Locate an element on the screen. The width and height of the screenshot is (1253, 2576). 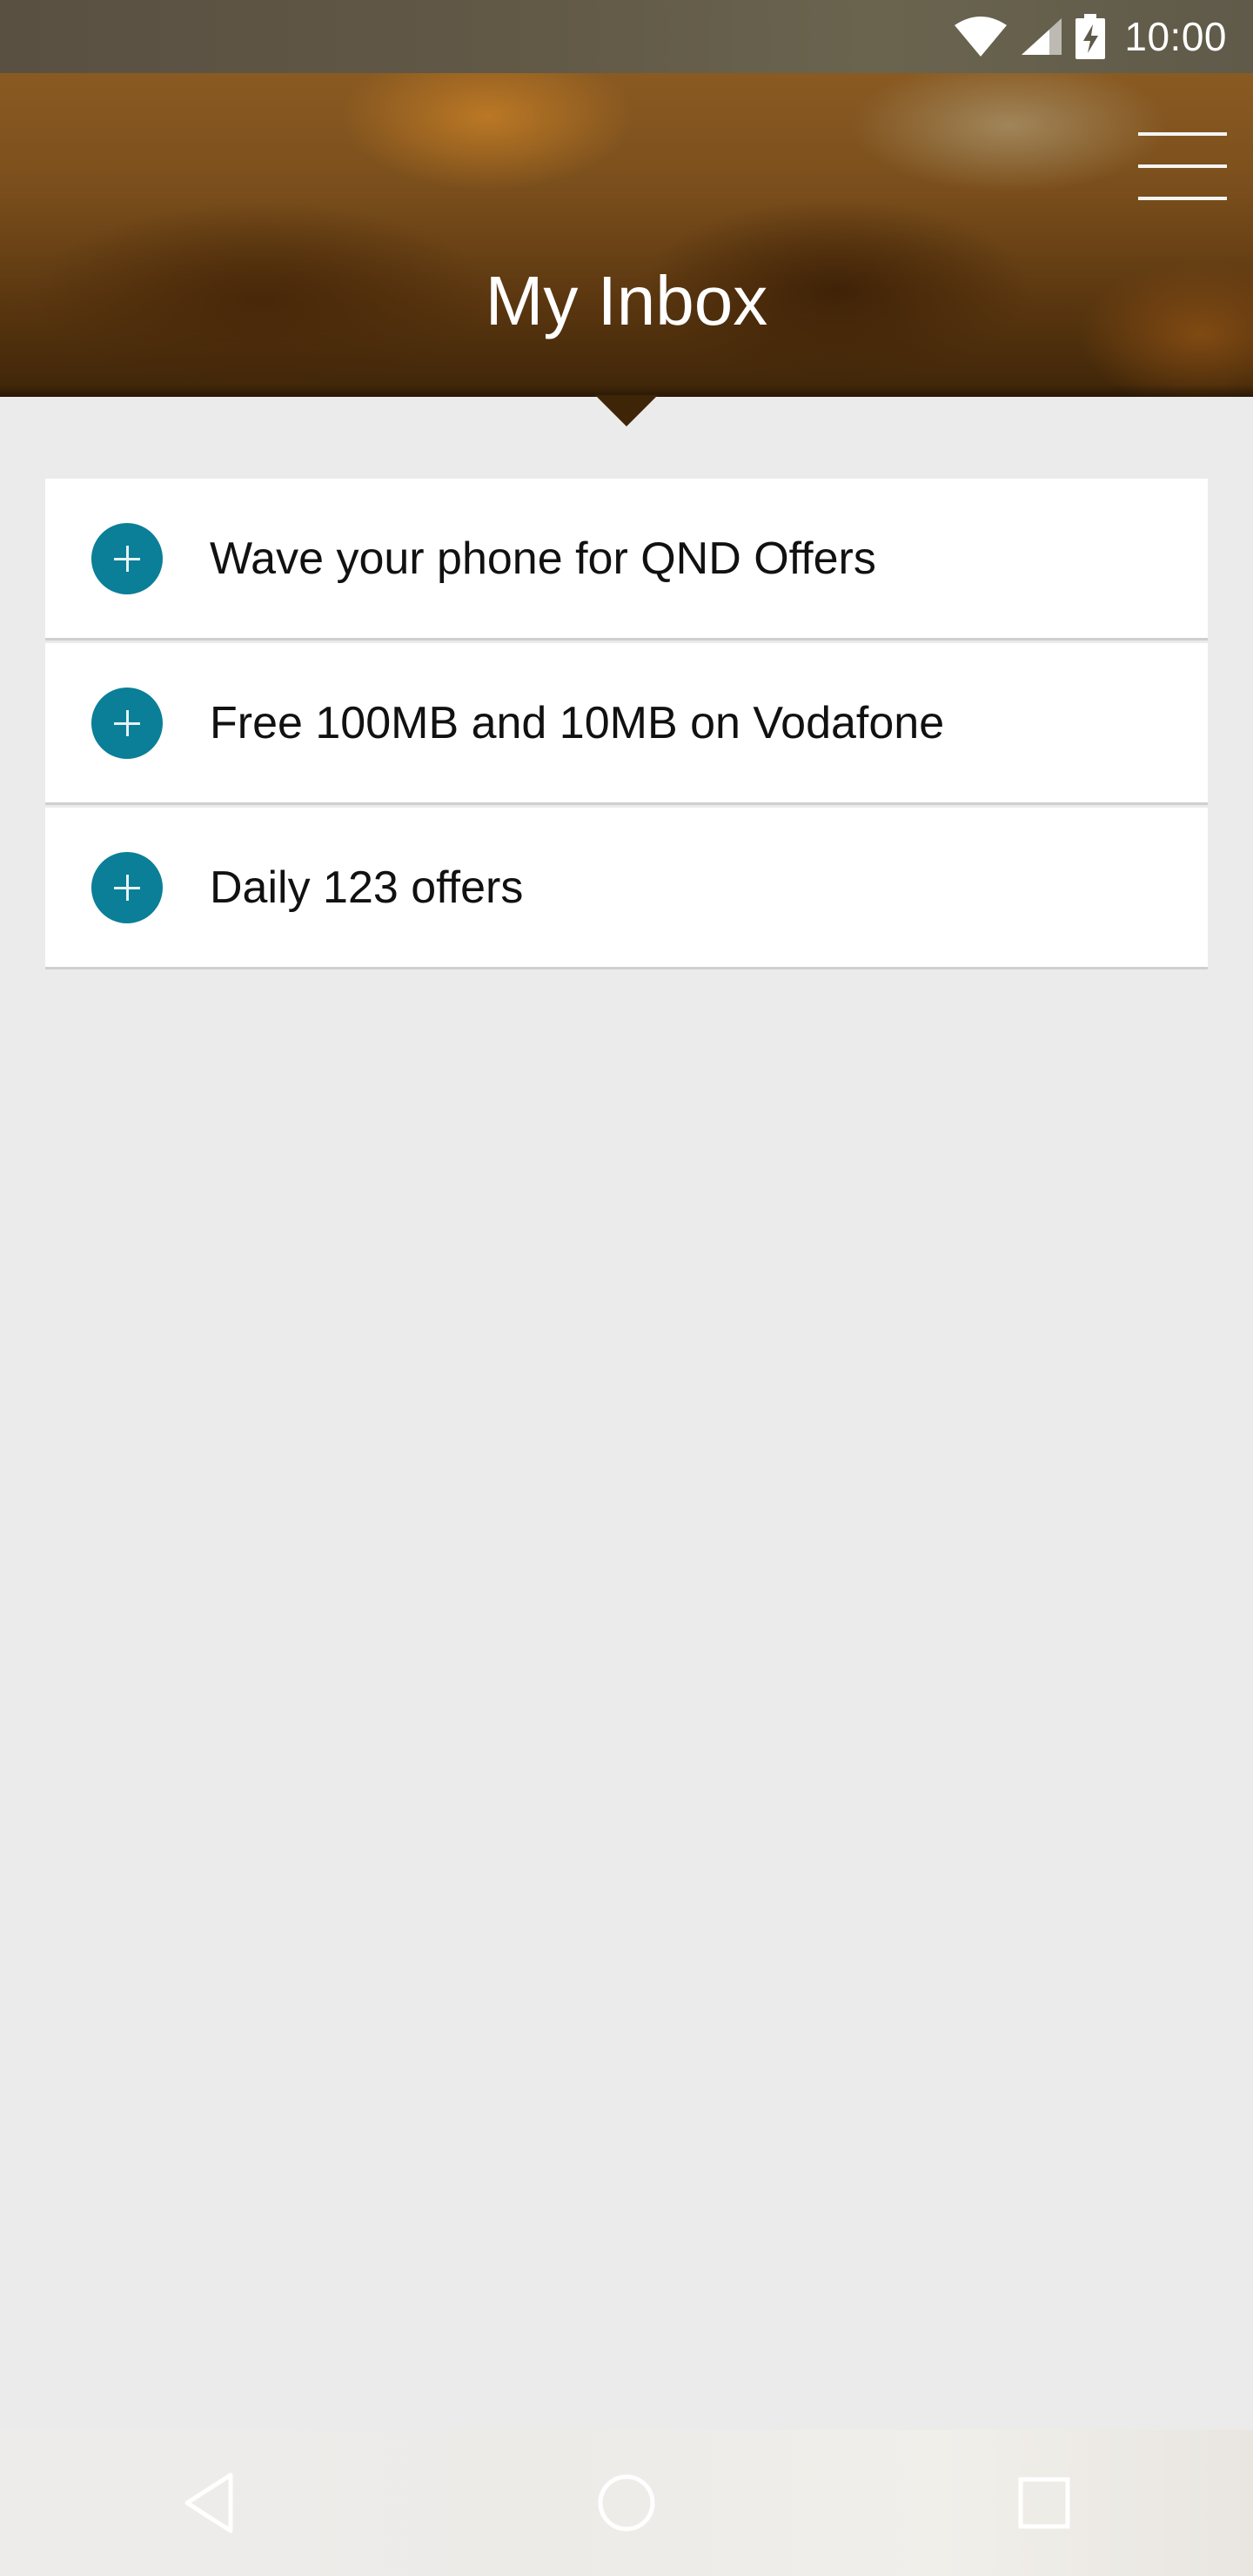
status-time: 10:00 is located at coordinates (1175, 37).